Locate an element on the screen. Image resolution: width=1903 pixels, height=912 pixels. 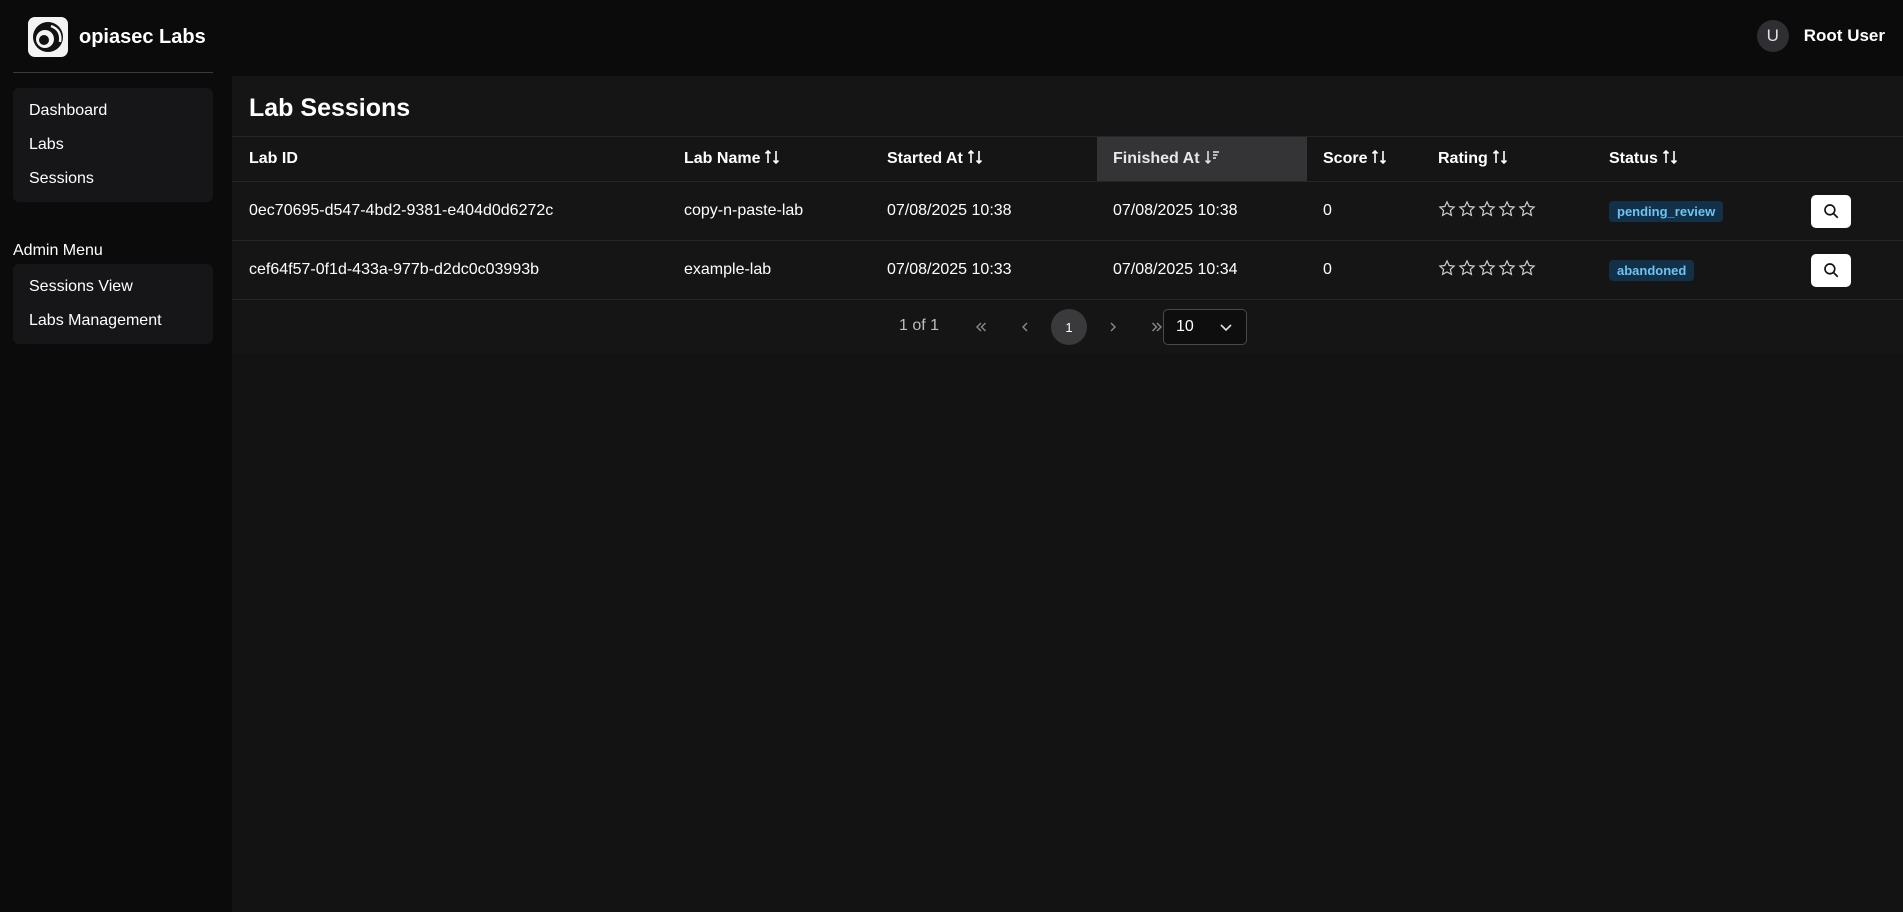
divider is located at coordinates (113, 72).